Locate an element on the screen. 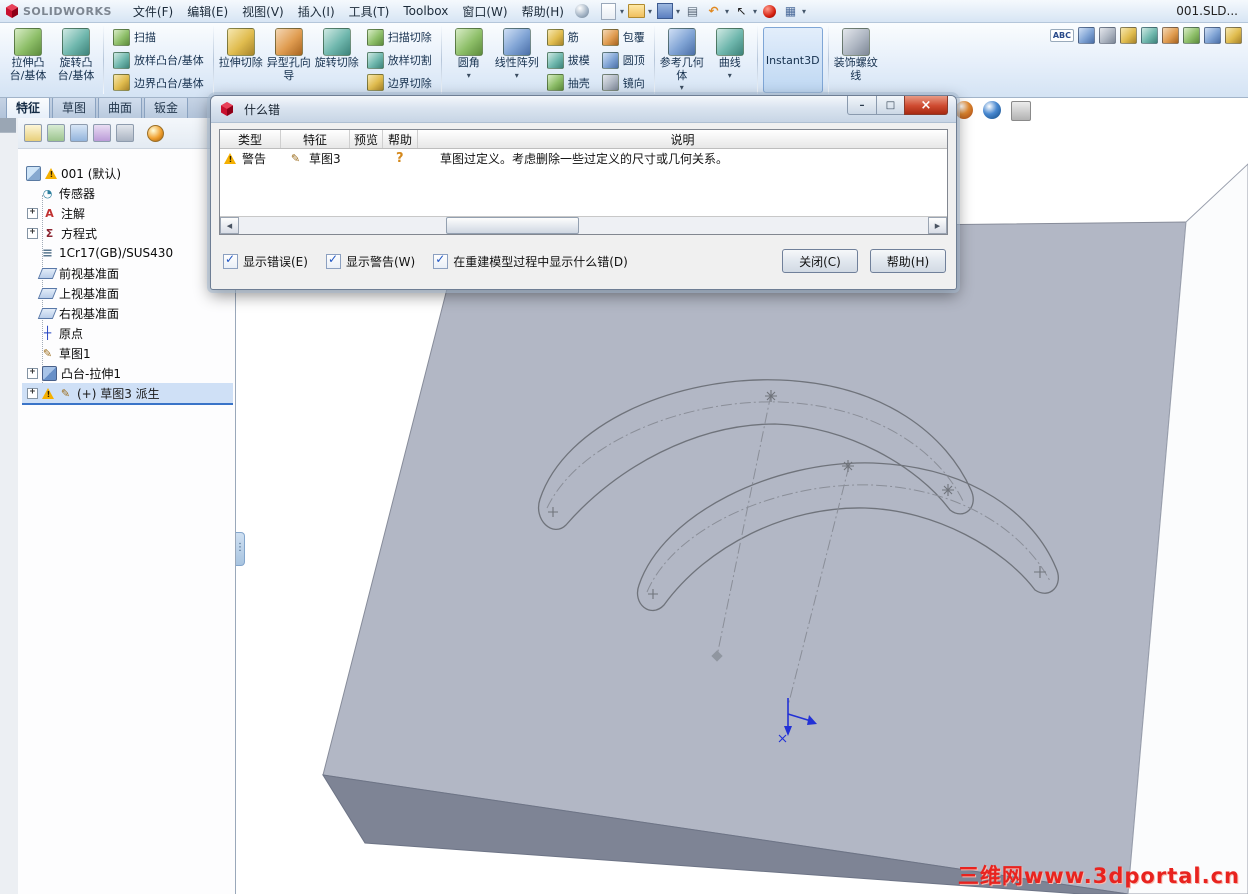 Image resolution: width=1248 pixels, height=894 pixels. menu-tools: 工具(T) is located at coordinates (369, 11).